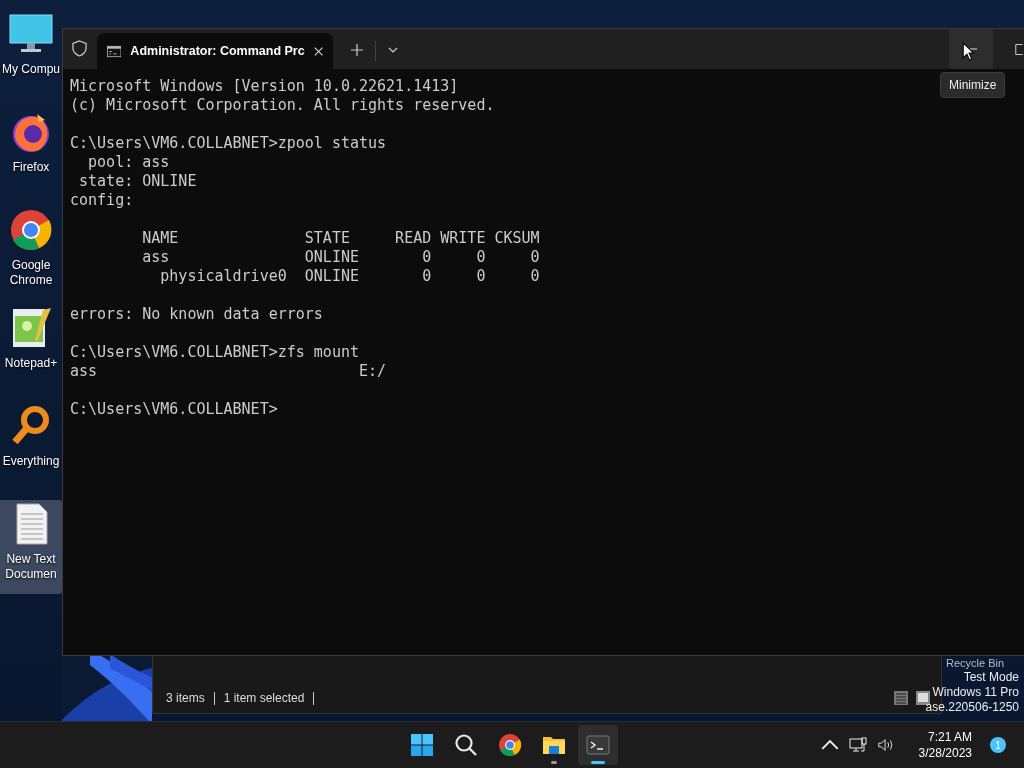 The width and height of the screenshot is (1024, 768). I want to click on terminal-tab: Administrator: Command Prc, so click(215, 51).